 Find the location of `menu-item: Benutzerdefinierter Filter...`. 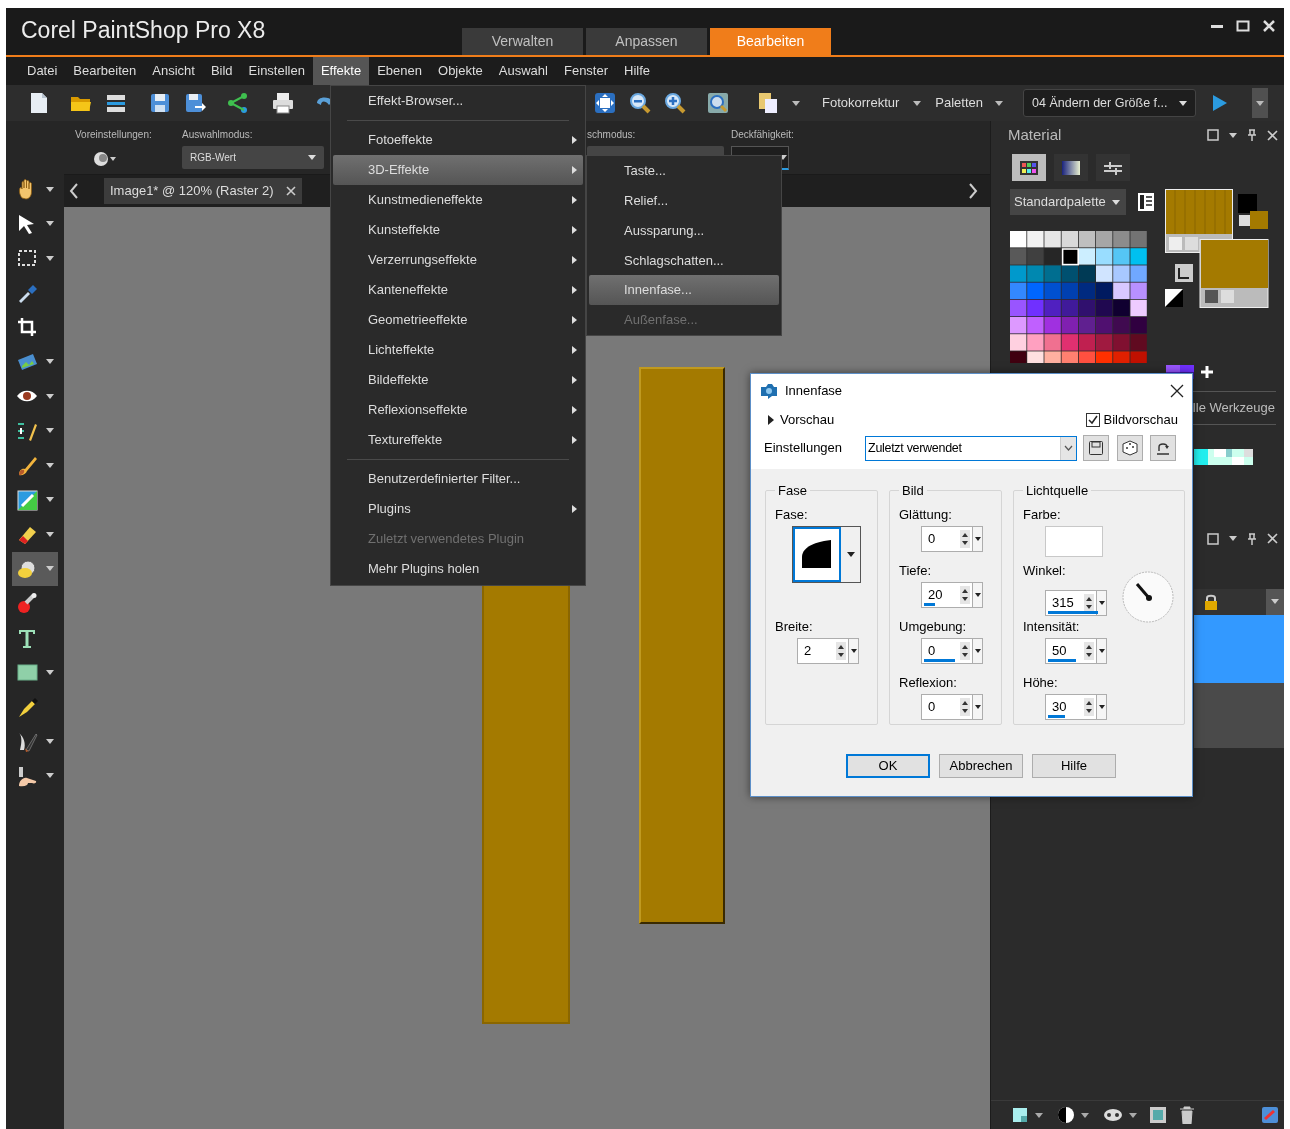

menu-item: Benutzerdefinierter Filter... is located at coordinates (458, 479).